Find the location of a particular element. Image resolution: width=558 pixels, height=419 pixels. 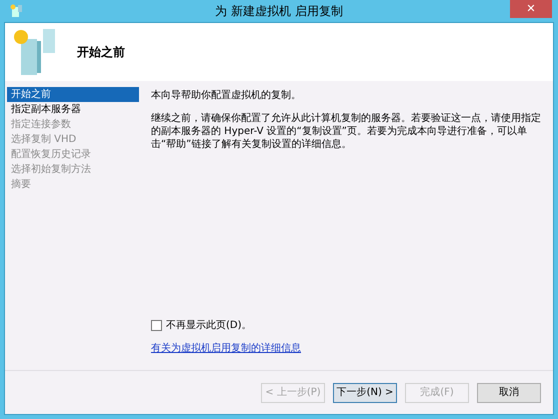

close-button: ✕ is located at coordinates (531, 9).